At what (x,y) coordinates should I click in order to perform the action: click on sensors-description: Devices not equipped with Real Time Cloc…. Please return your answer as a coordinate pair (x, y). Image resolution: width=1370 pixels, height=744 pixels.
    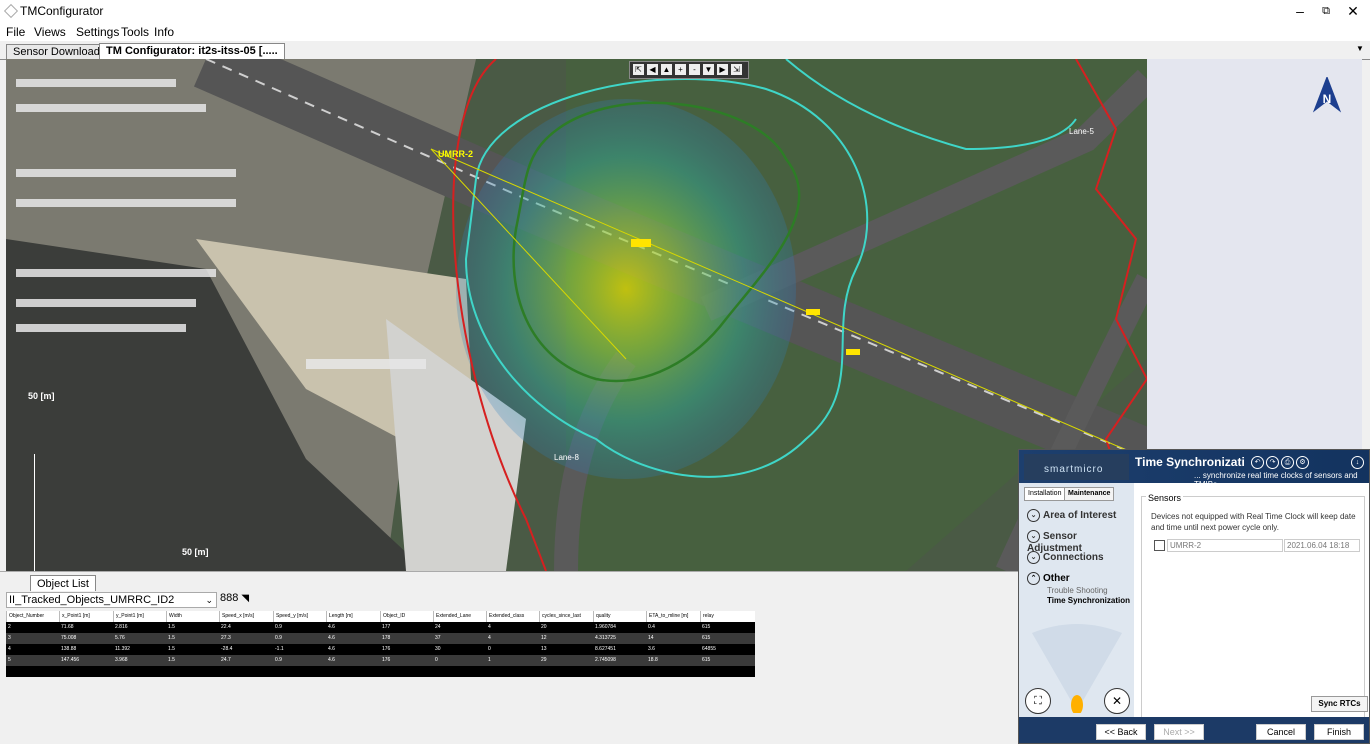
    Looking at the image, I should click on (1253, 522).